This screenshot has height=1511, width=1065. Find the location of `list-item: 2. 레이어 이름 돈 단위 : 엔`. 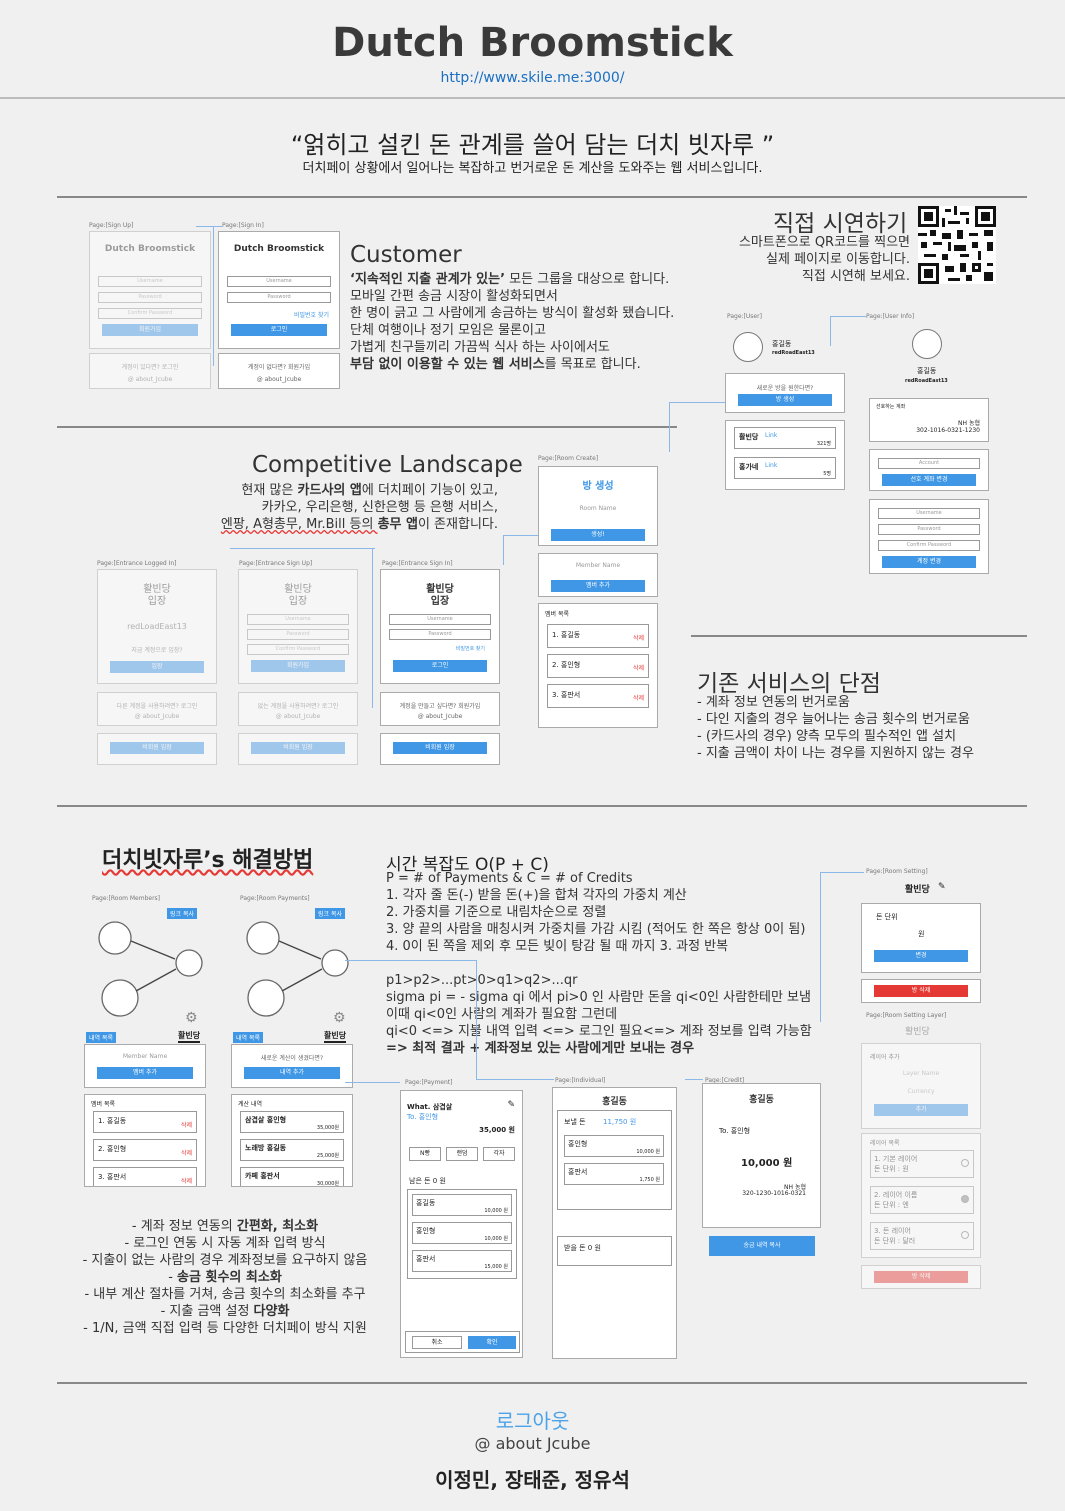

list-item: 2. 레이어 이름 돈 단위 : 엔 is located at coordinates (922, 1200).